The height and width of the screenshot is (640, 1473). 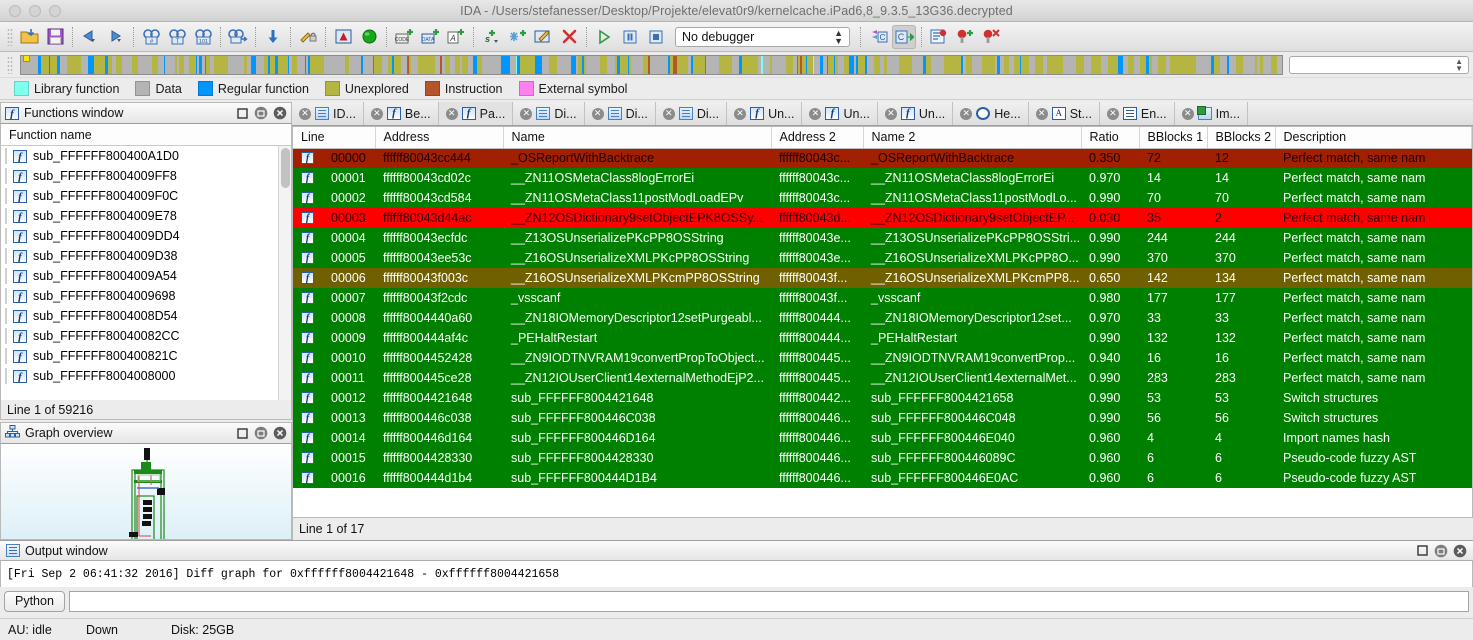 I want to click on function-list-item: f sub_FFFFFF8004009FF8, so click(x=146, y=176).